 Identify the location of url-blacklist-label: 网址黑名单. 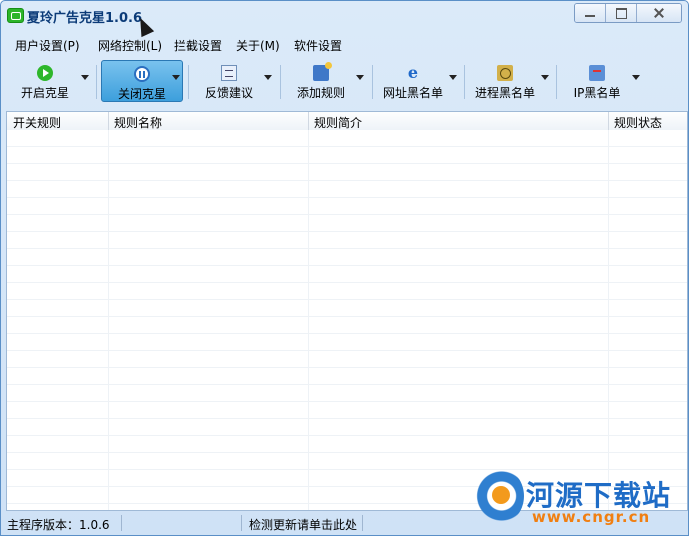
(412, 93).